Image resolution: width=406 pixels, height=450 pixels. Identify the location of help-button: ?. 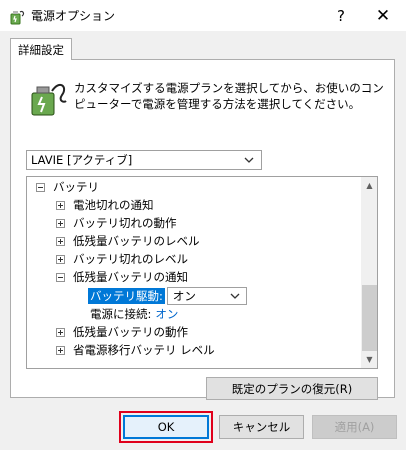
(341, 15).